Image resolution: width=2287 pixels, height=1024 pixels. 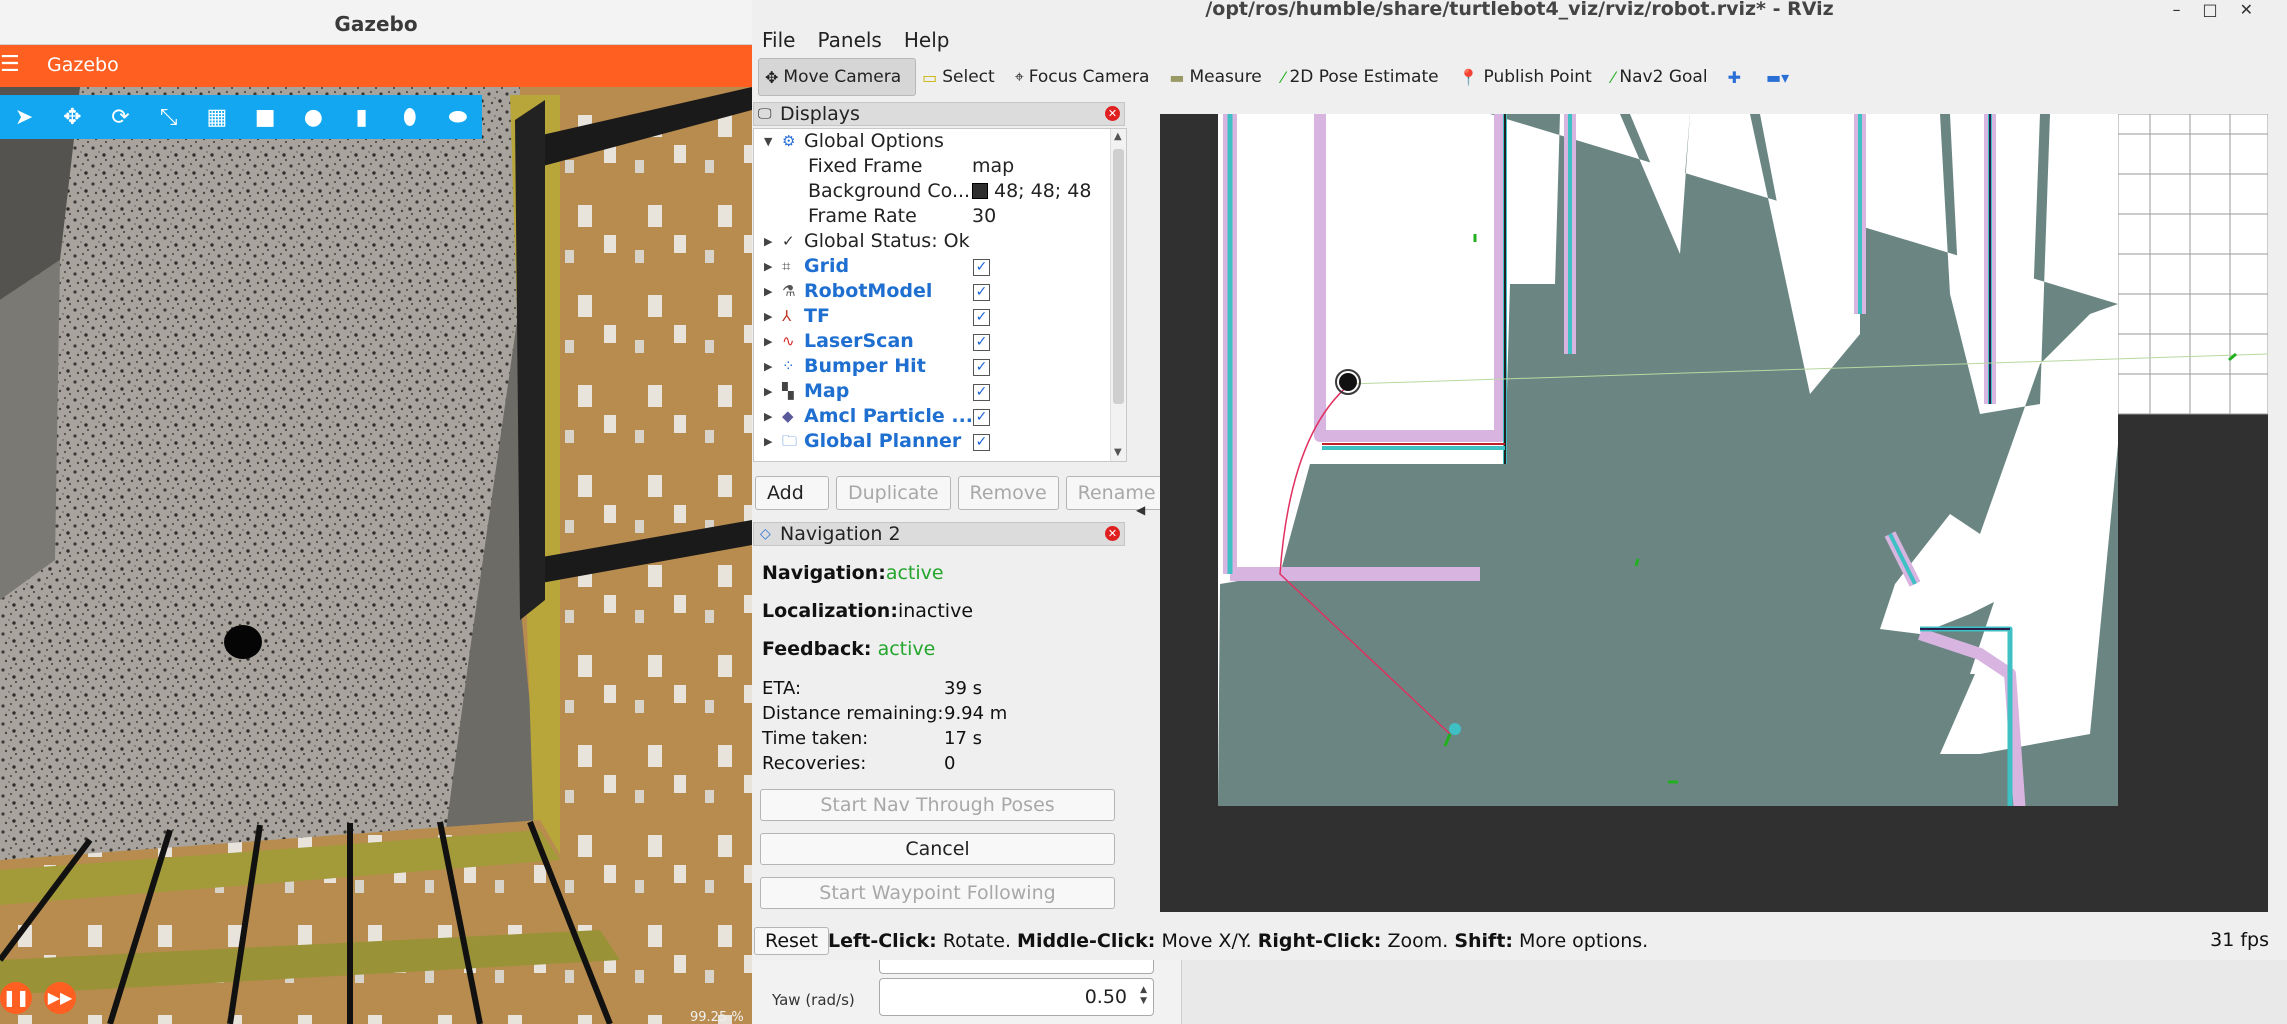 What do you see at coordinates (1664, 77) in the screenshot?
I see `nav2-goal-button: ⁄ Nav2 Goal` at bounding box center [1664, 77].